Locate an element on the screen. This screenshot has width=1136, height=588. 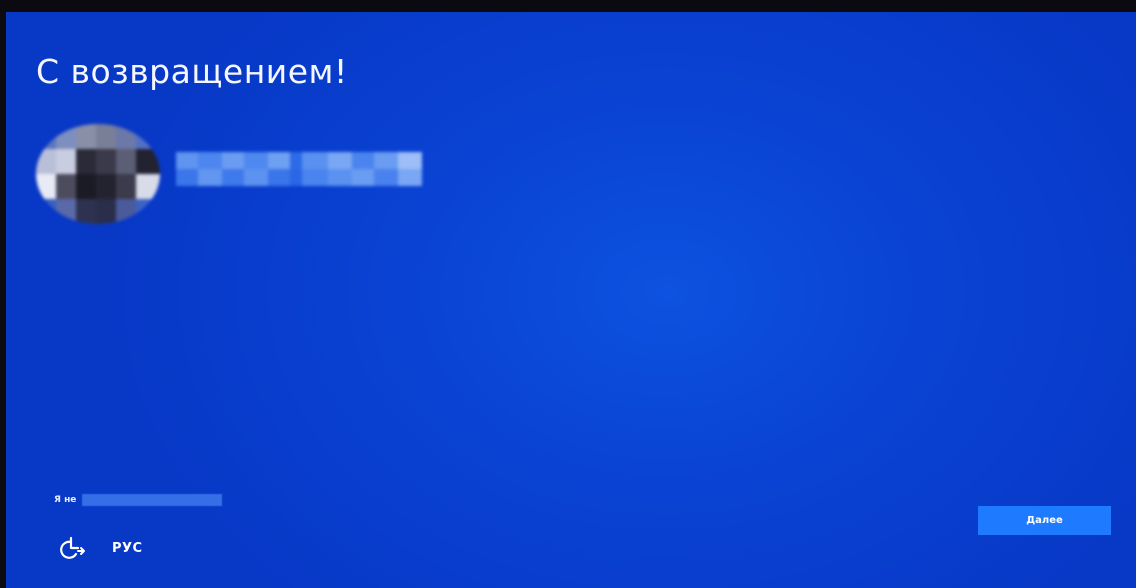
pixelated-username is located at coordinates (299, 169).